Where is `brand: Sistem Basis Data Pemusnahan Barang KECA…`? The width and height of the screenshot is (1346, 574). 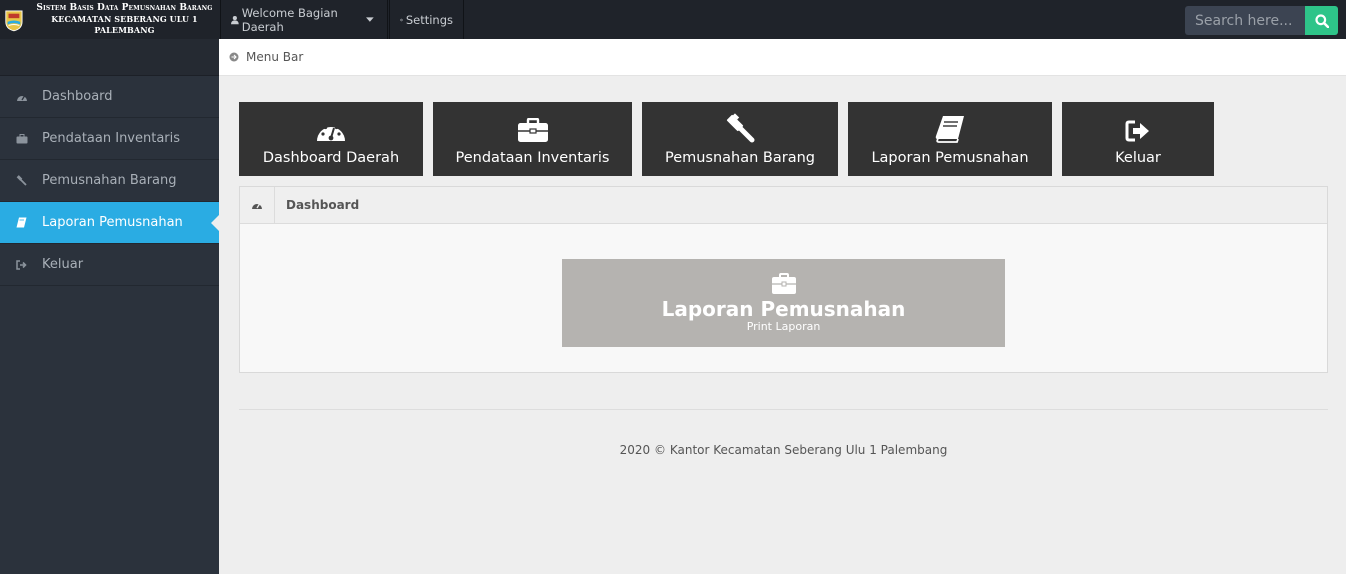 brand: Sistem Basis Data Pemusnahan Barang KECA… is located at coordinates (109, 19).